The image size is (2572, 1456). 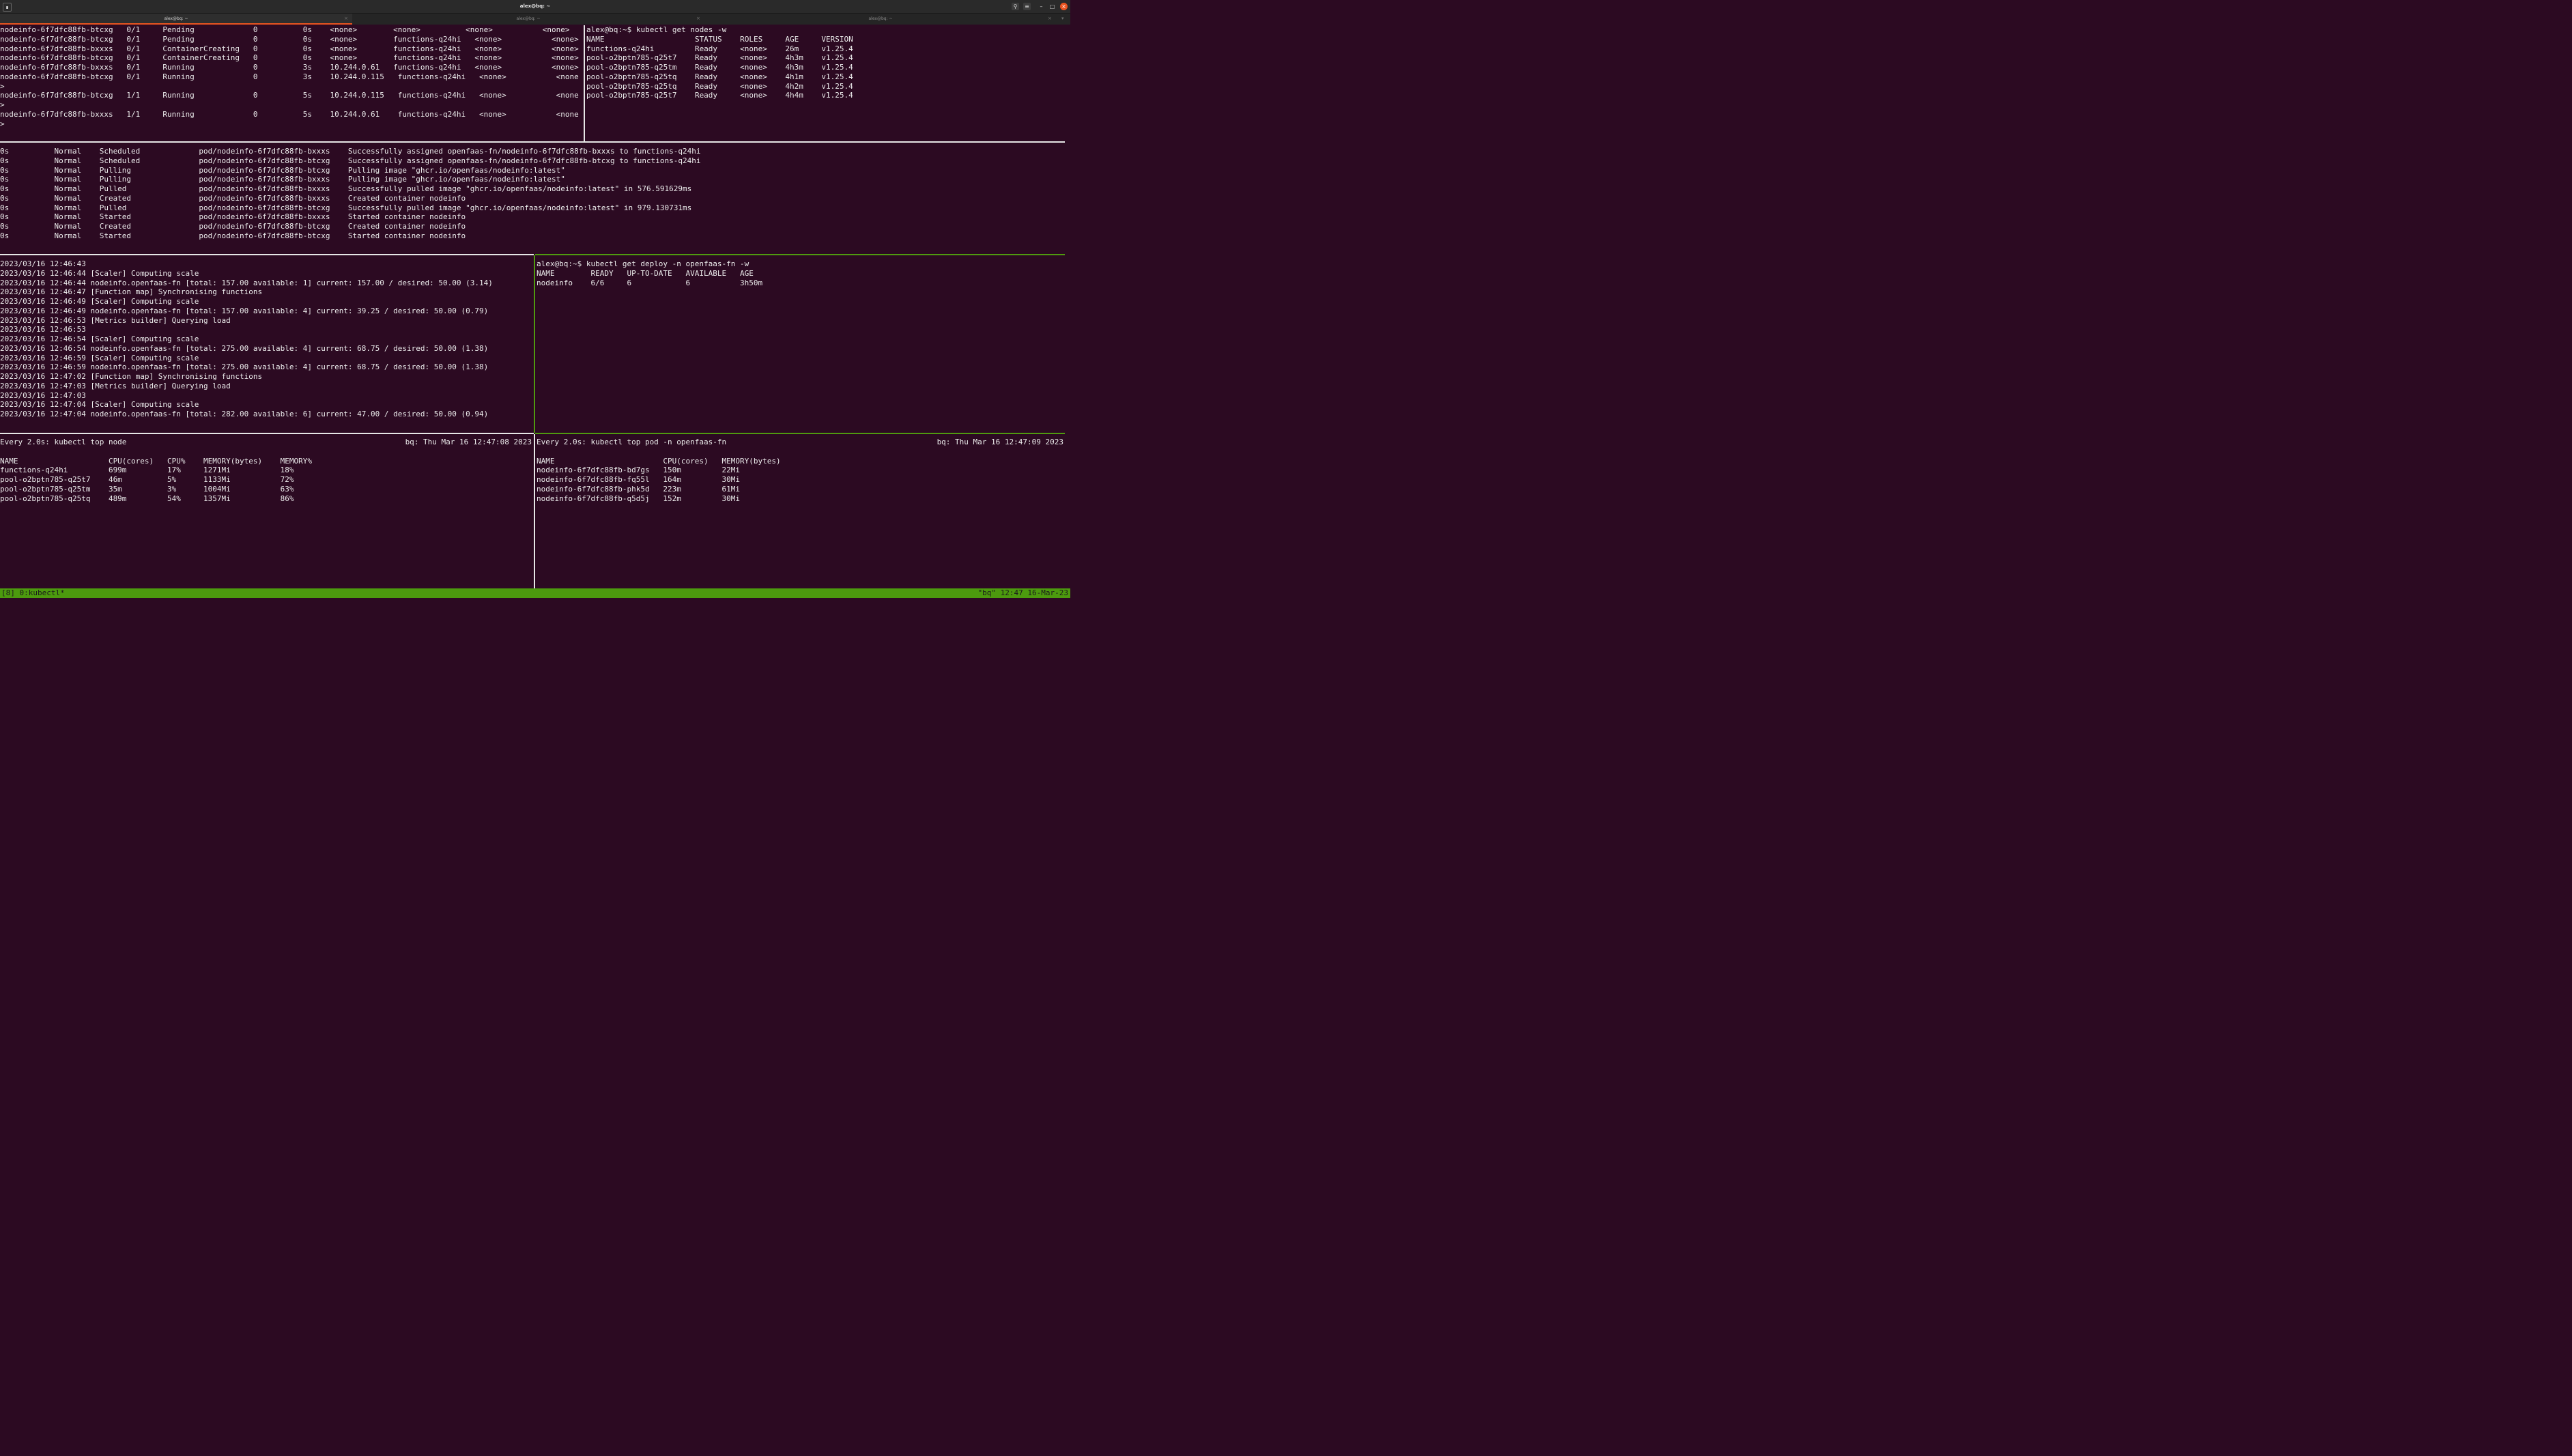 What do you see at coordinates (880, 19) in the screenshot?
I see `tab-terminal-3: alex@bq: ~` at bounding box center [880, 19].